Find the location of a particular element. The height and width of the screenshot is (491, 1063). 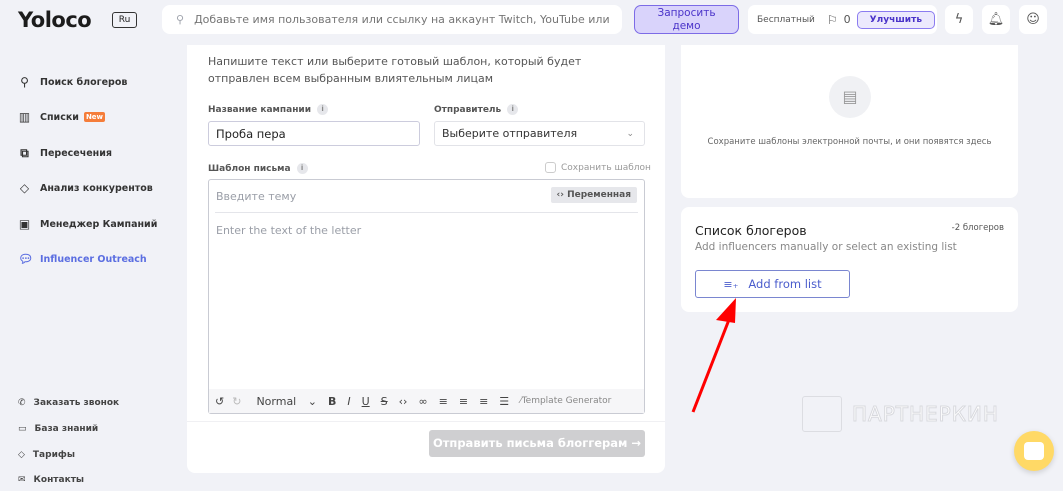

campaign-name-input: Проба пера is located at coordinates (314, 133).